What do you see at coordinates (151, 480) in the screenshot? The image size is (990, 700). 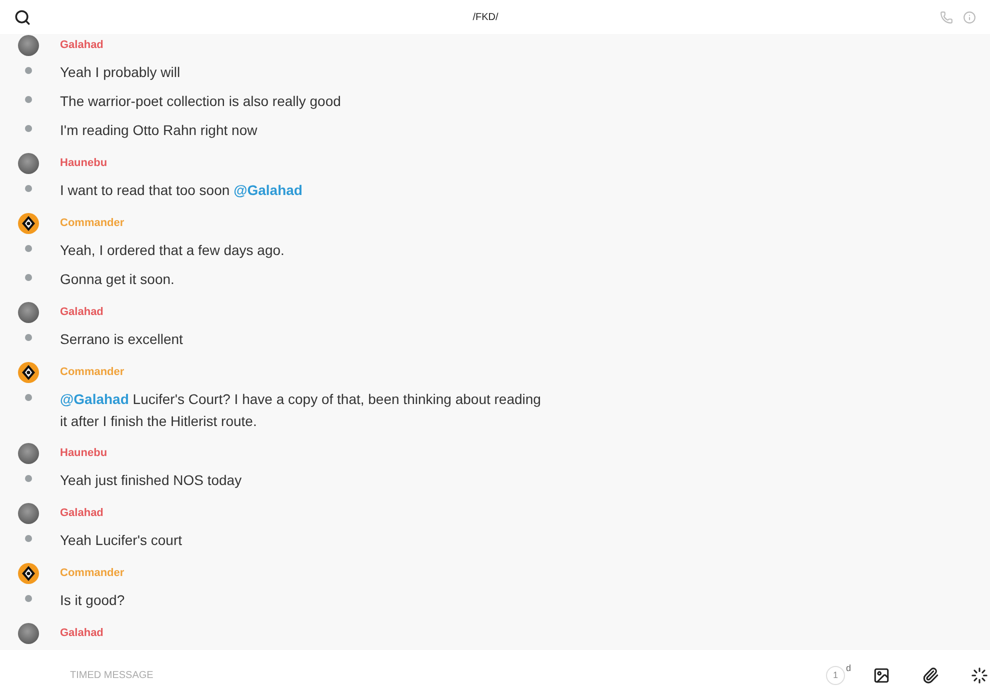 I see `message-text: Yeah just finished NOS today` at bounding box center [151, 480].